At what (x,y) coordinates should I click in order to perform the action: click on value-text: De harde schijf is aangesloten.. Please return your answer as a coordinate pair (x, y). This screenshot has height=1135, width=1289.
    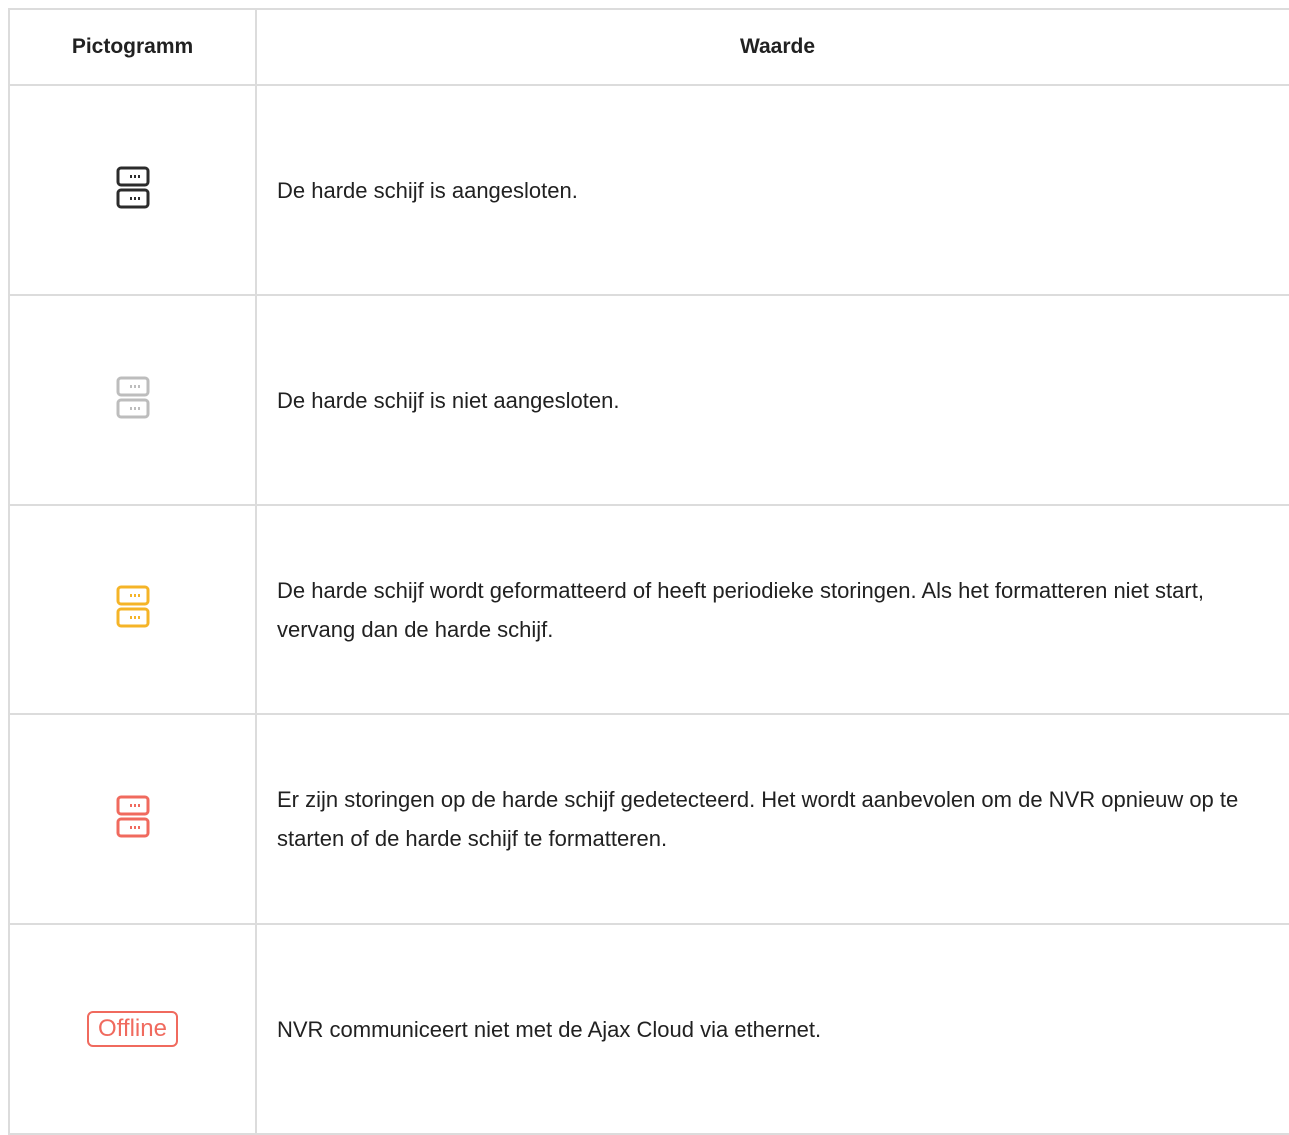
    Looking at the image, I should click on (772, 190).